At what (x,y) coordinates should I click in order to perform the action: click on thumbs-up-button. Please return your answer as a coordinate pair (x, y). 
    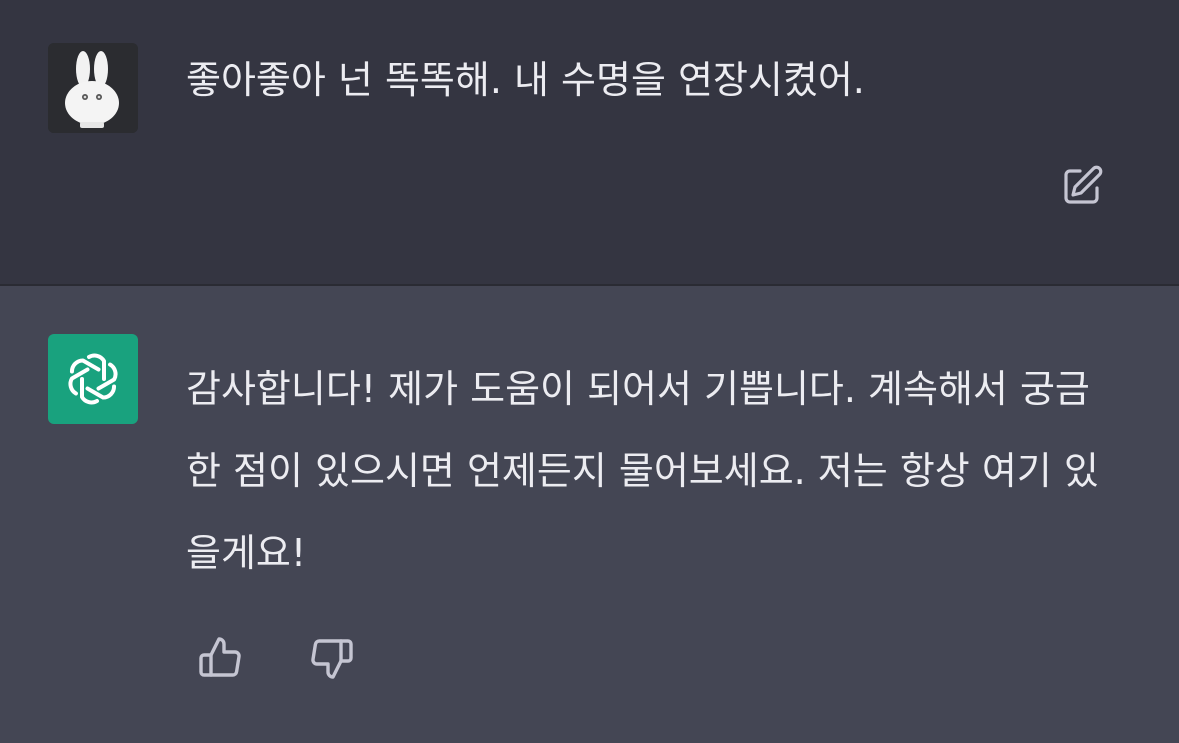
    Looking at the image, I should click on (222, 658).